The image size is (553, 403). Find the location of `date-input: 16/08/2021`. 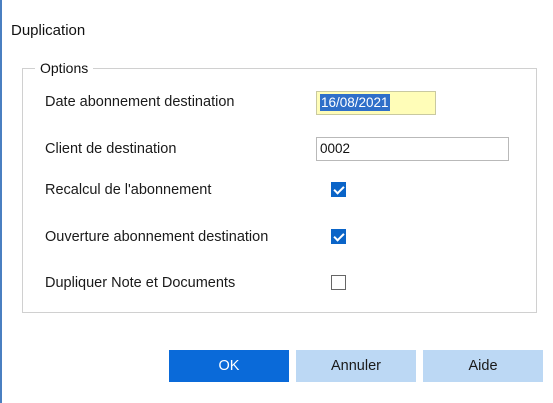

date-input: 16/08/2021 is located at coordinates (376, 103).